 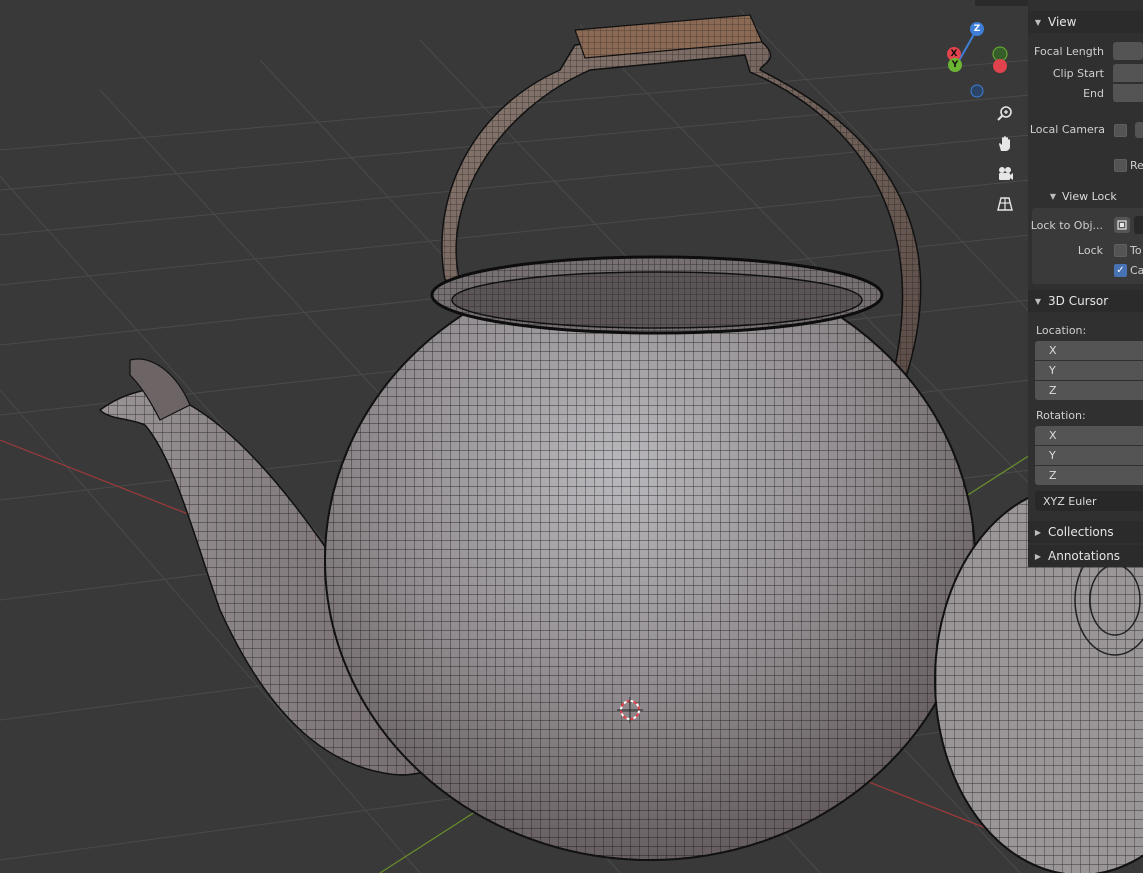 I want to click on lock-camera-to-view-label: Ca, so click(x=1136, y=270).